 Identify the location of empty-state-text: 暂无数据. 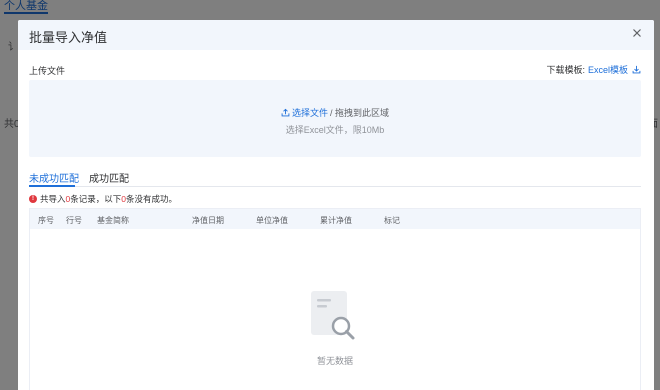
(334, 361).